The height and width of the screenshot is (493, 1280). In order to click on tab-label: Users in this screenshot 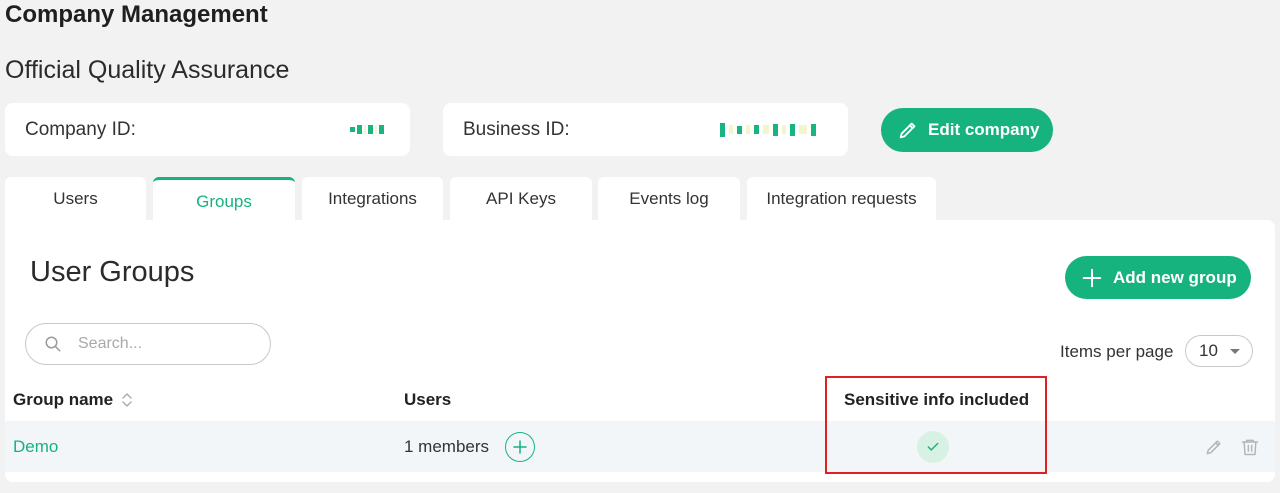, I will do `click(75, 198)`.